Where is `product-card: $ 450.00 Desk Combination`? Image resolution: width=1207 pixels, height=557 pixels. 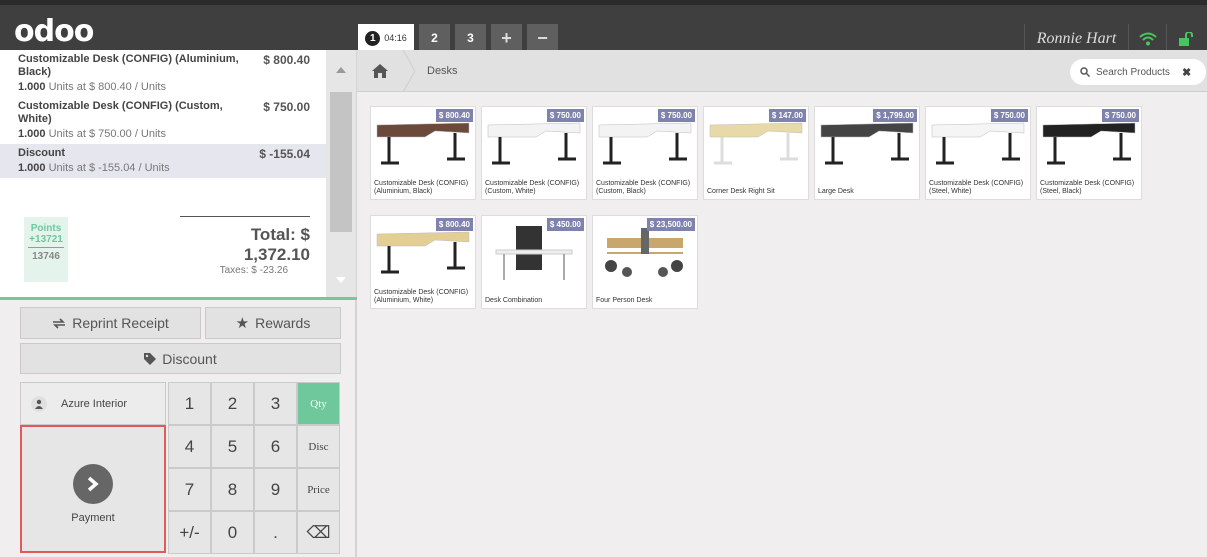 product-card: $ 450.00 Desk Combination is located at coordinates (534, 262).